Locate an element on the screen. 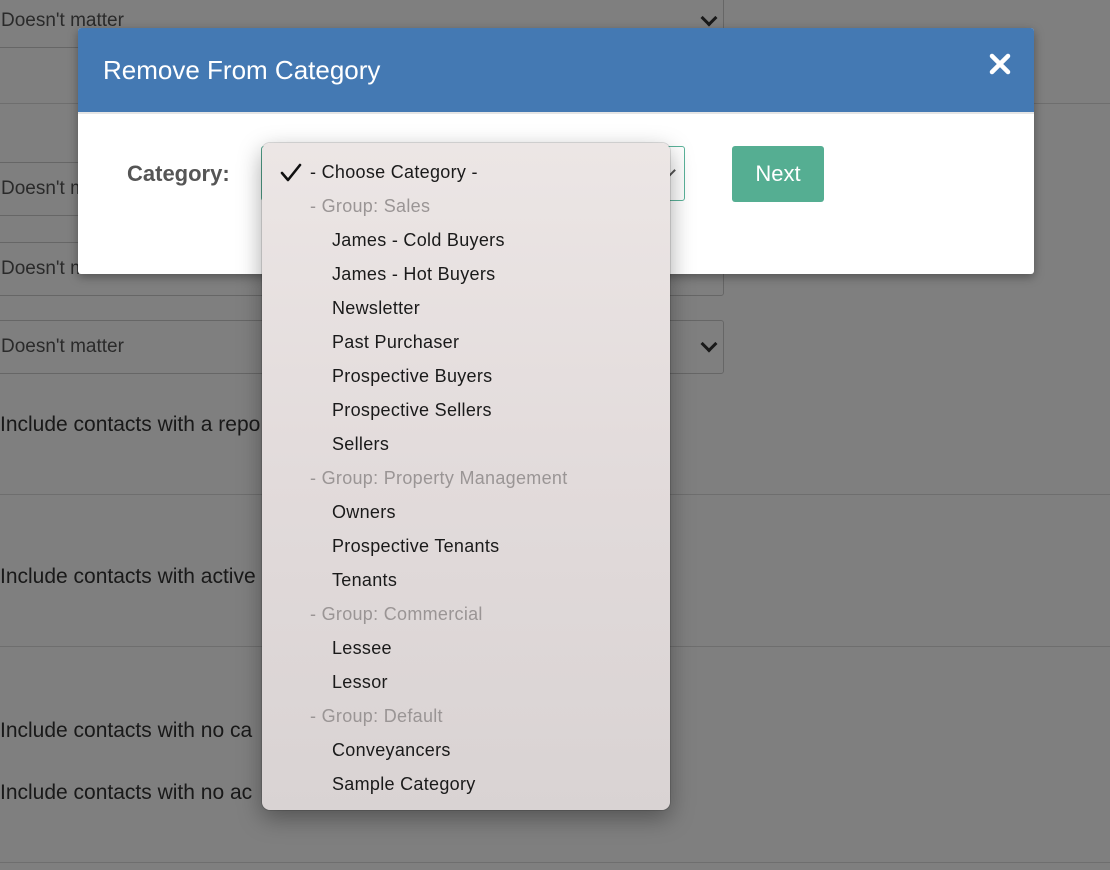  dropdown-option: James - Hot Buyers is located at coordinates (466, 274).